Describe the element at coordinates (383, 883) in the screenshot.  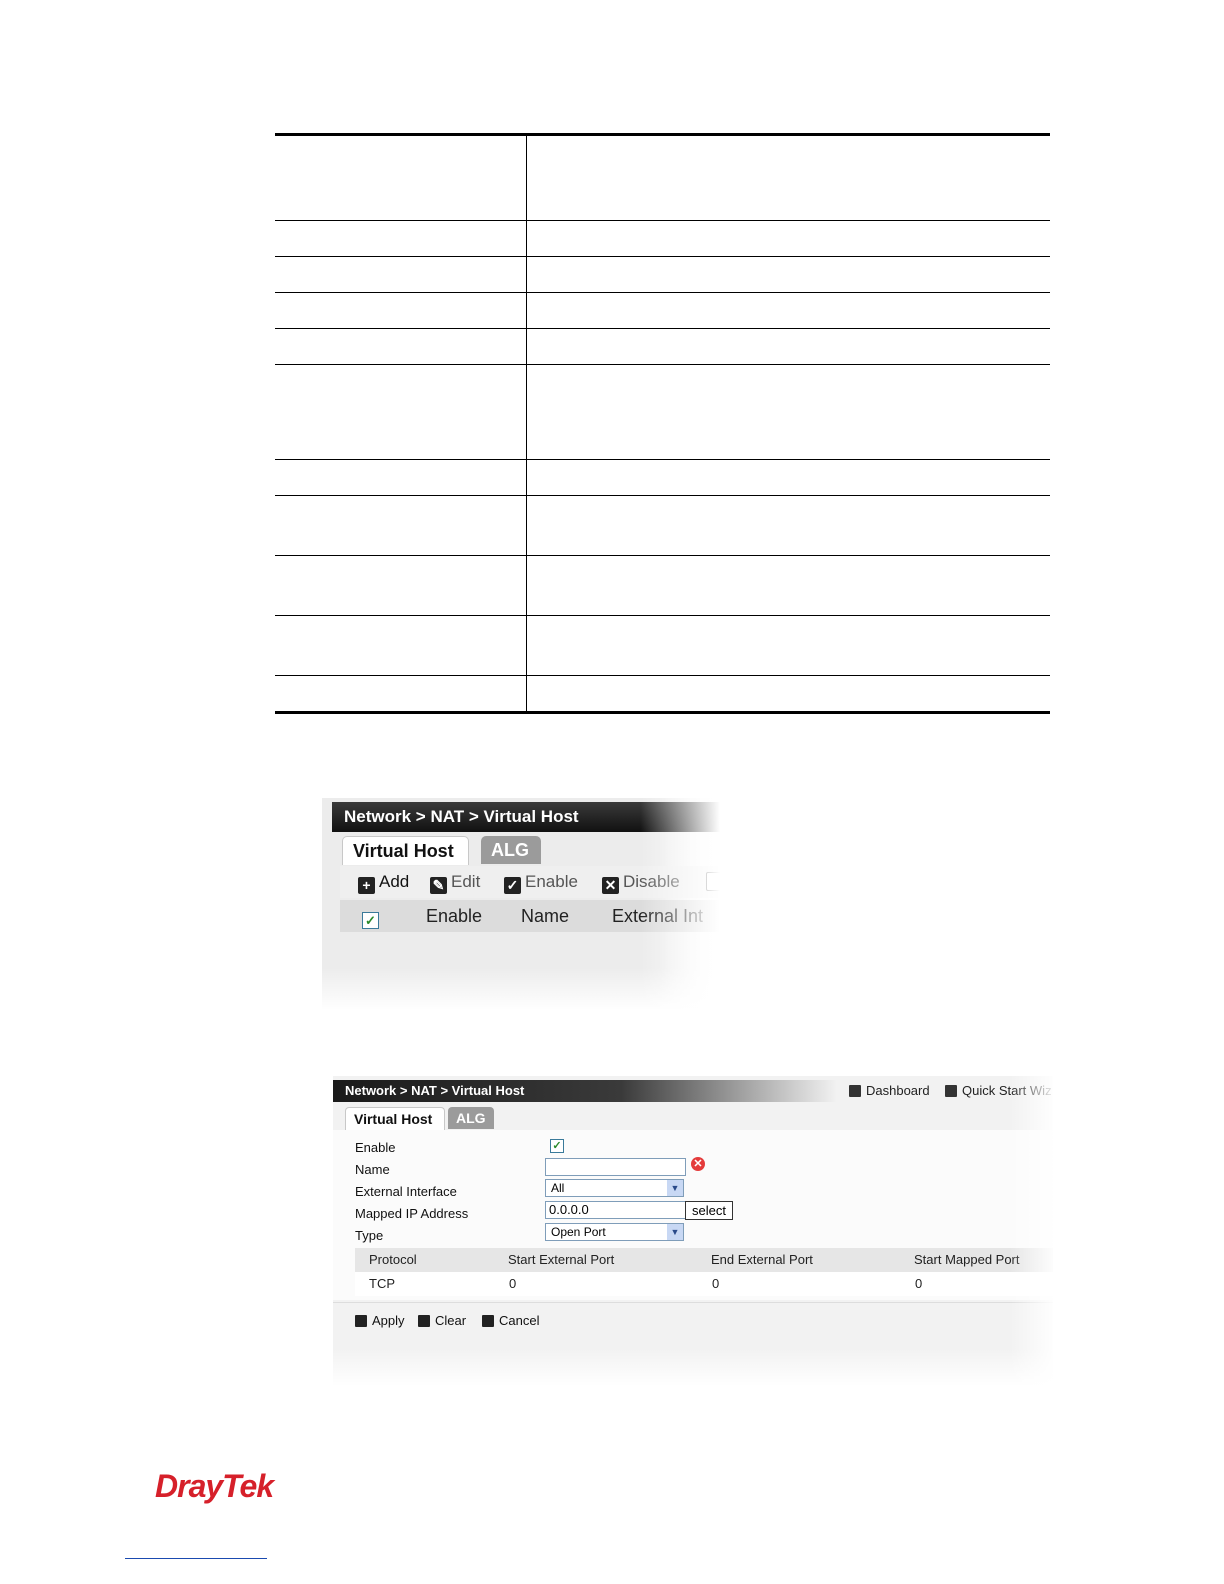
I see `add-button: + Add` at that location.